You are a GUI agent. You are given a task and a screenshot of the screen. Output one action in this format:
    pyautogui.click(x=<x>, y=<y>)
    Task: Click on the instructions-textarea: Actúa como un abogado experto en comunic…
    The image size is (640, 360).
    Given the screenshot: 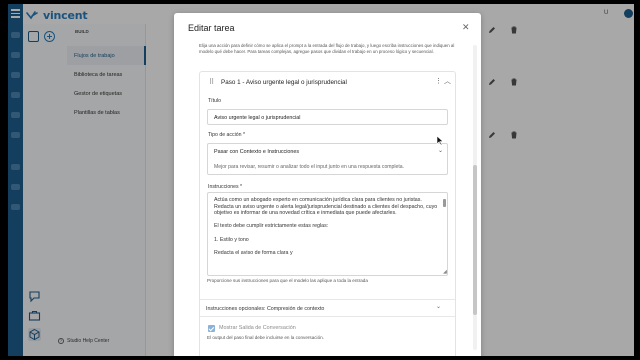 What is the action you would take?
    pyautogui.click(x=327, y=234)
    